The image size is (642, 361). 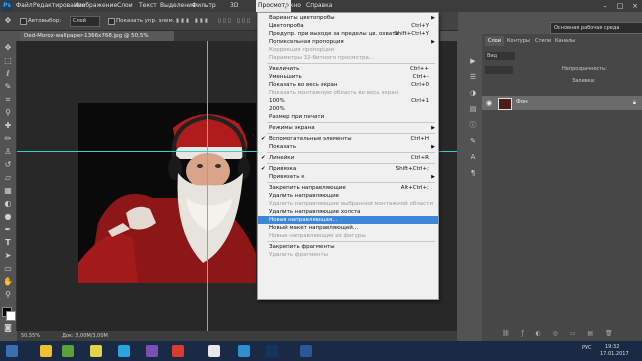 I want to click on paragraph-icon: ¶, so click(x=473, y=173).